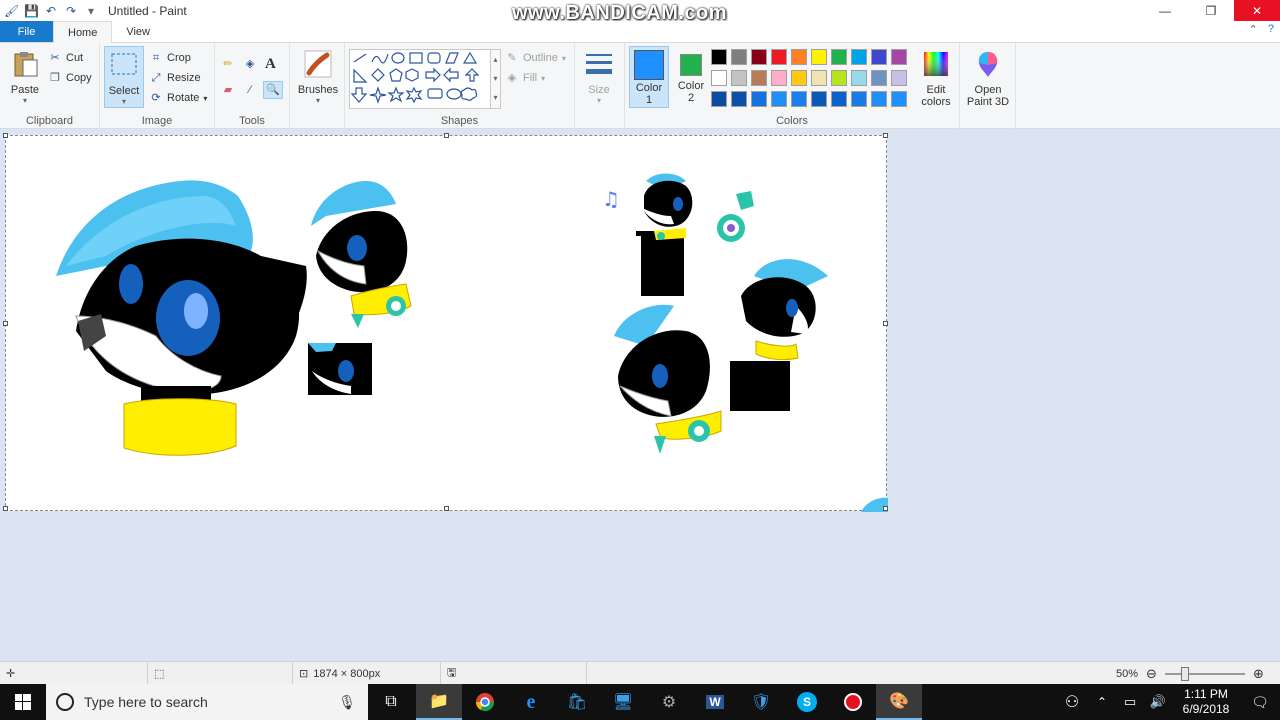 The image size is (1280, 720). I want to click on show-hidden-icons-chevron-up-icon: ⌃, so click(1102, 702).